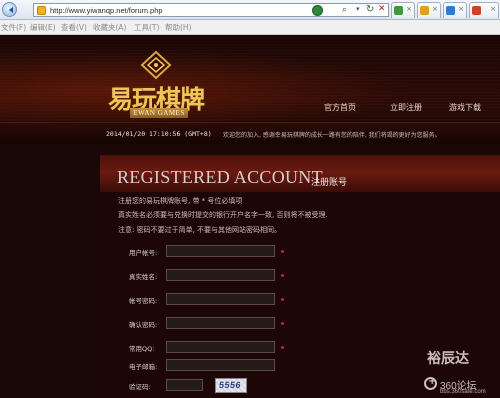 The width and height of the screenshot is (500, 398). Describe the element at coordinates (159, 113) in the screenshot. I see `logo-subtitle: EWAN GAMES` at that location.